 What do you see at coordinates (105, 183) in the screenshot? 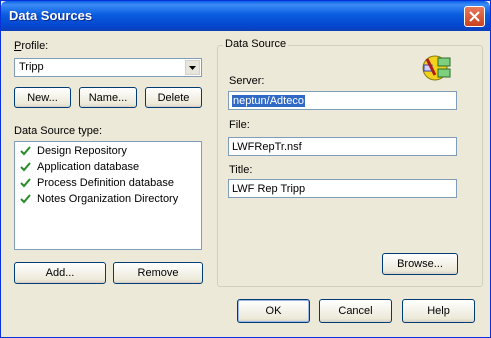
I see `list-item-label: Process Definition database` at bounding box center [105, 183].